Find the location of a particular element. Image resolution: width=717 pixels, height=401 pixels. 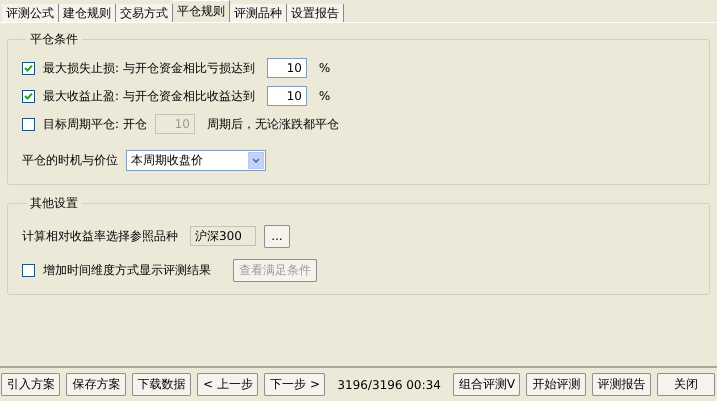

option-label: 目标周期平仓: 开仓 is located at coordinates (95, 124).